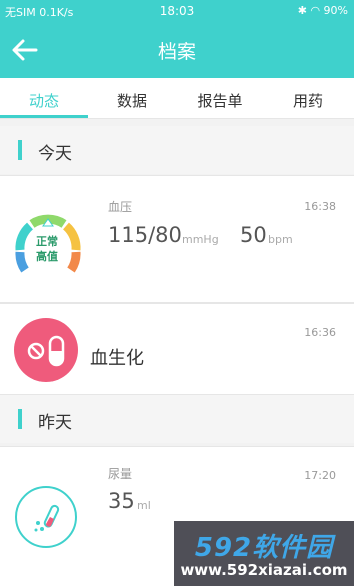 The height and width of the screenshot is (587, 354). What do you see at coordinates (335, 10) in the screenshot?
I see `battery-percent: 90%` at bounding box center [335, 10].